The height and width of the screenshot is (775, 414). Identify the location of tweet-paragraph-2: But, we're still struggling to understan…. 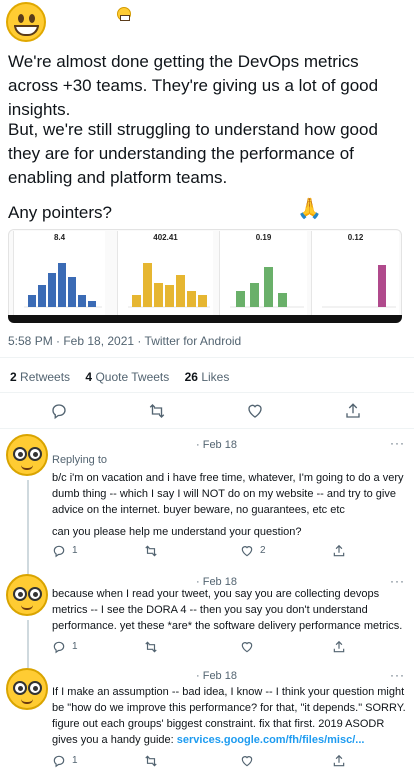
(193, 153).